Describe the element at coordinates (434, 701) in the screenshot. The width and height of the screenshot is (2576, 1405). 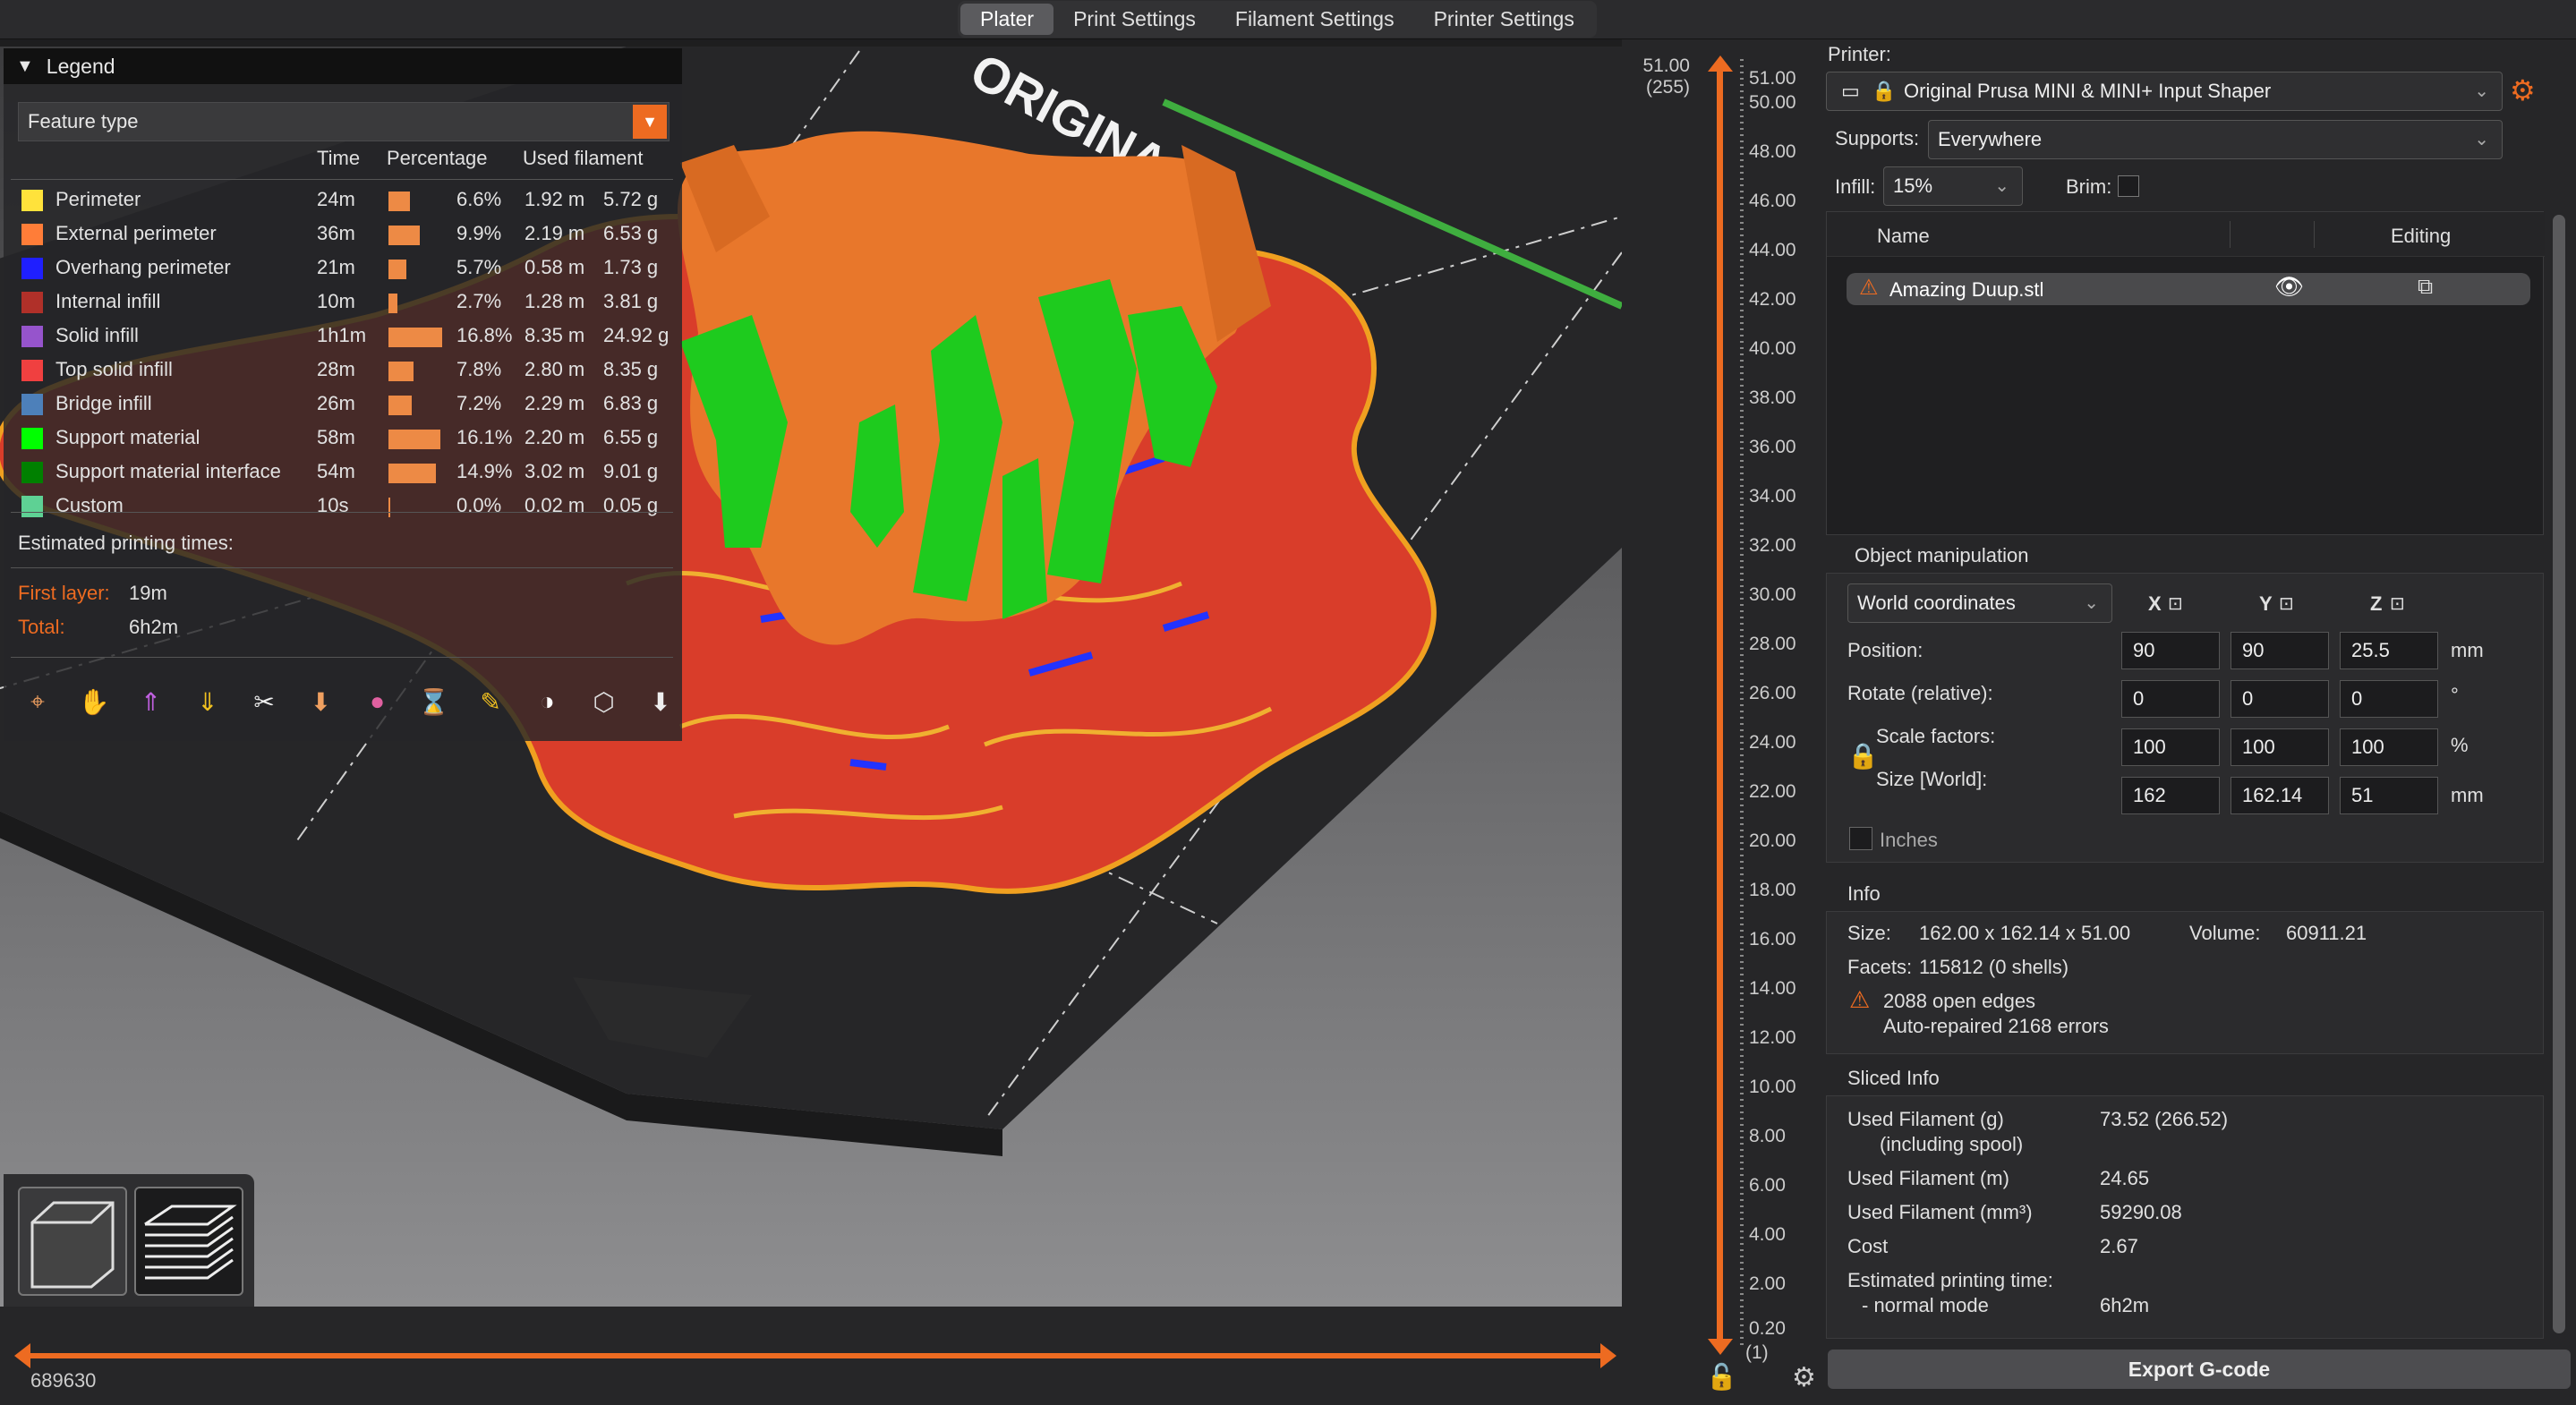
I see `pause-prints-icon: ⌛` at that location.